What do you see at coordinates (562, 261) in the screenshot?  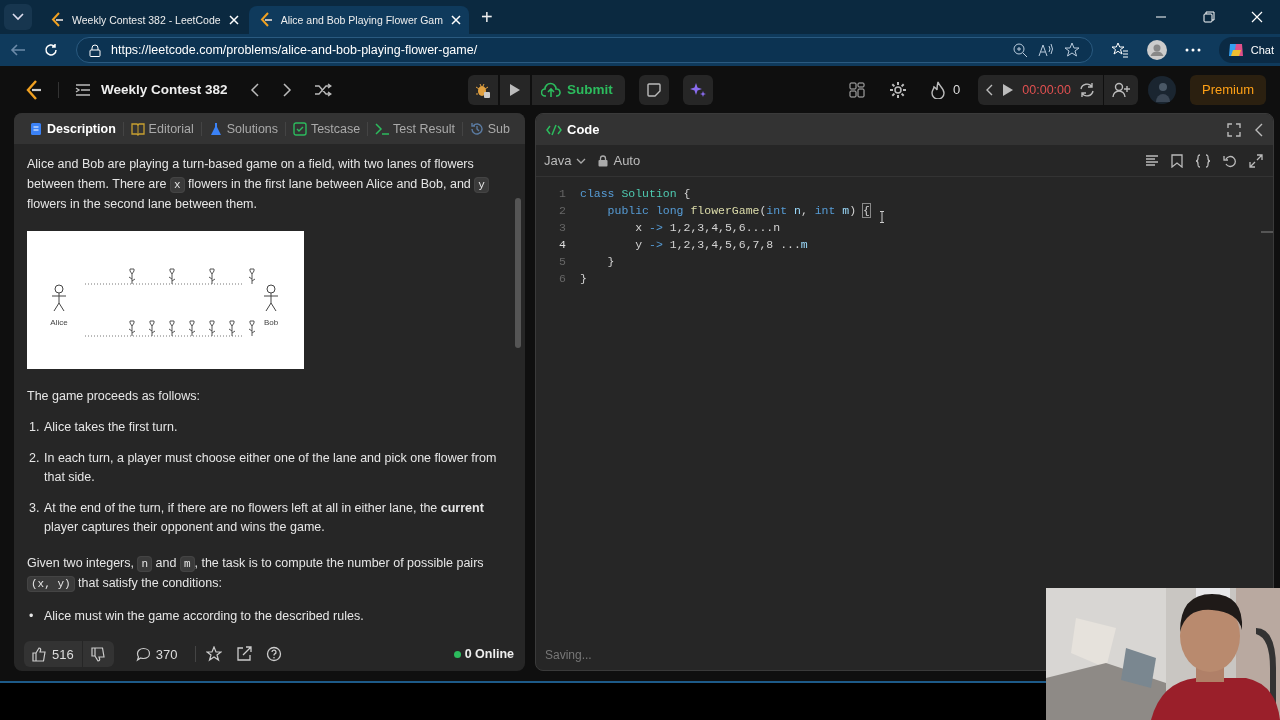 I see `line-number: 5` at bounding box center [562, 261].